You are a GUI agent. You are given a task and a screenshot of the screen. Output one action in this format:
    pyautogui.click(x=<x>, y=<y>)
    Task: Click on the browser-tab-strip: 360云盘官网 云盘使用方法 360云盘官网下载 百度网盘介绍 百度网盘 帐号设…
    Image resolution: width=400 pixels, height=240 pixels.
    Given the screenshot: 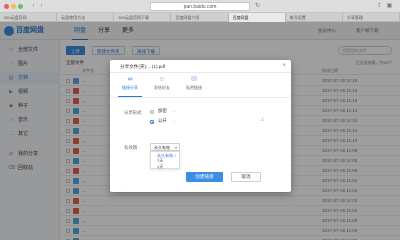 What is the action you would take?
    pyautogui.click(x=200, y=17)
    